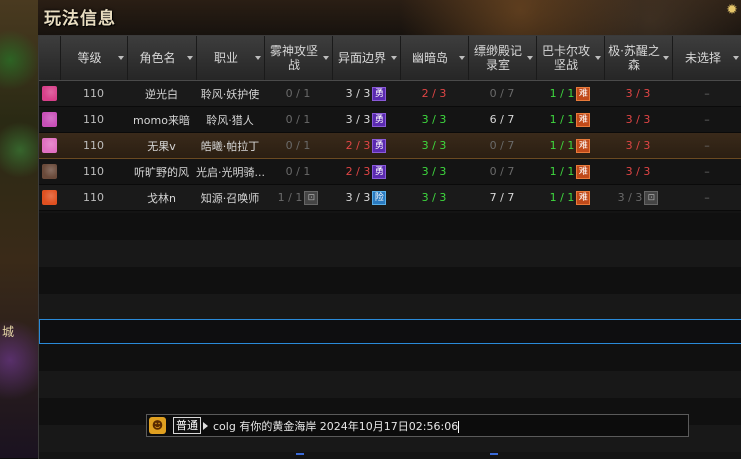 This screenshot has width=741, height=459. I want to click on fog-cell: 1 / 1 ⊡, so click(298, 197).